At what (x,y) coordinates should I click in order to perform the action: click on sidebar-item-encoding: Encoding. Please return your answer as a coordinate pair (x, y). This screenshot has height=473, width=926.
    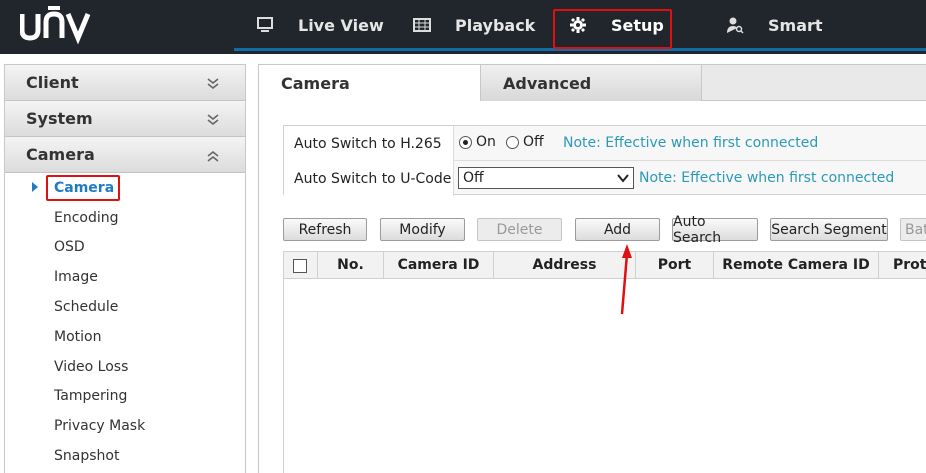
    Looking at the image, I should click on (125, 218).